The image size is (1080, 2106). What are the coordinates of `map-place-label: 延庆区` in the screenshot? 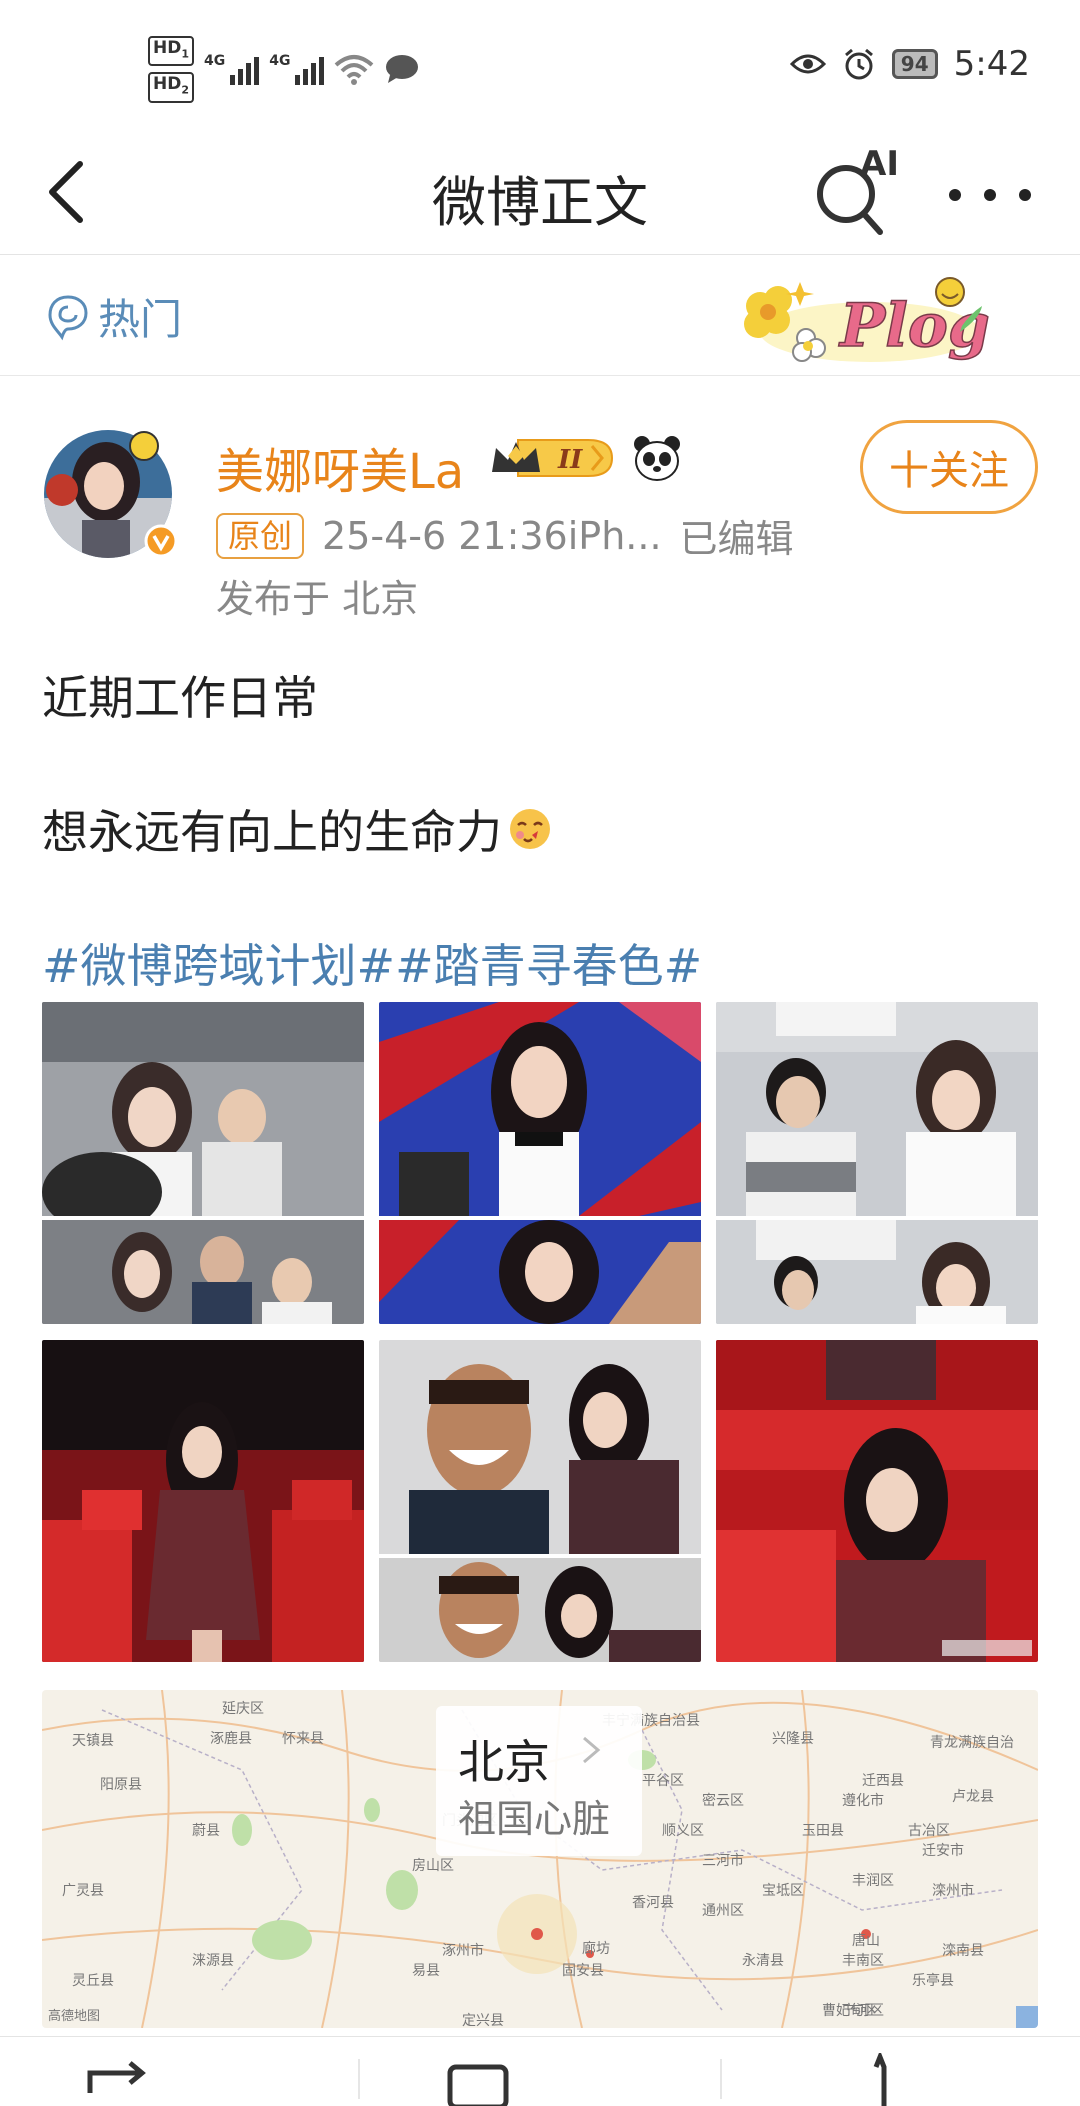 It's located at (243, 1709).